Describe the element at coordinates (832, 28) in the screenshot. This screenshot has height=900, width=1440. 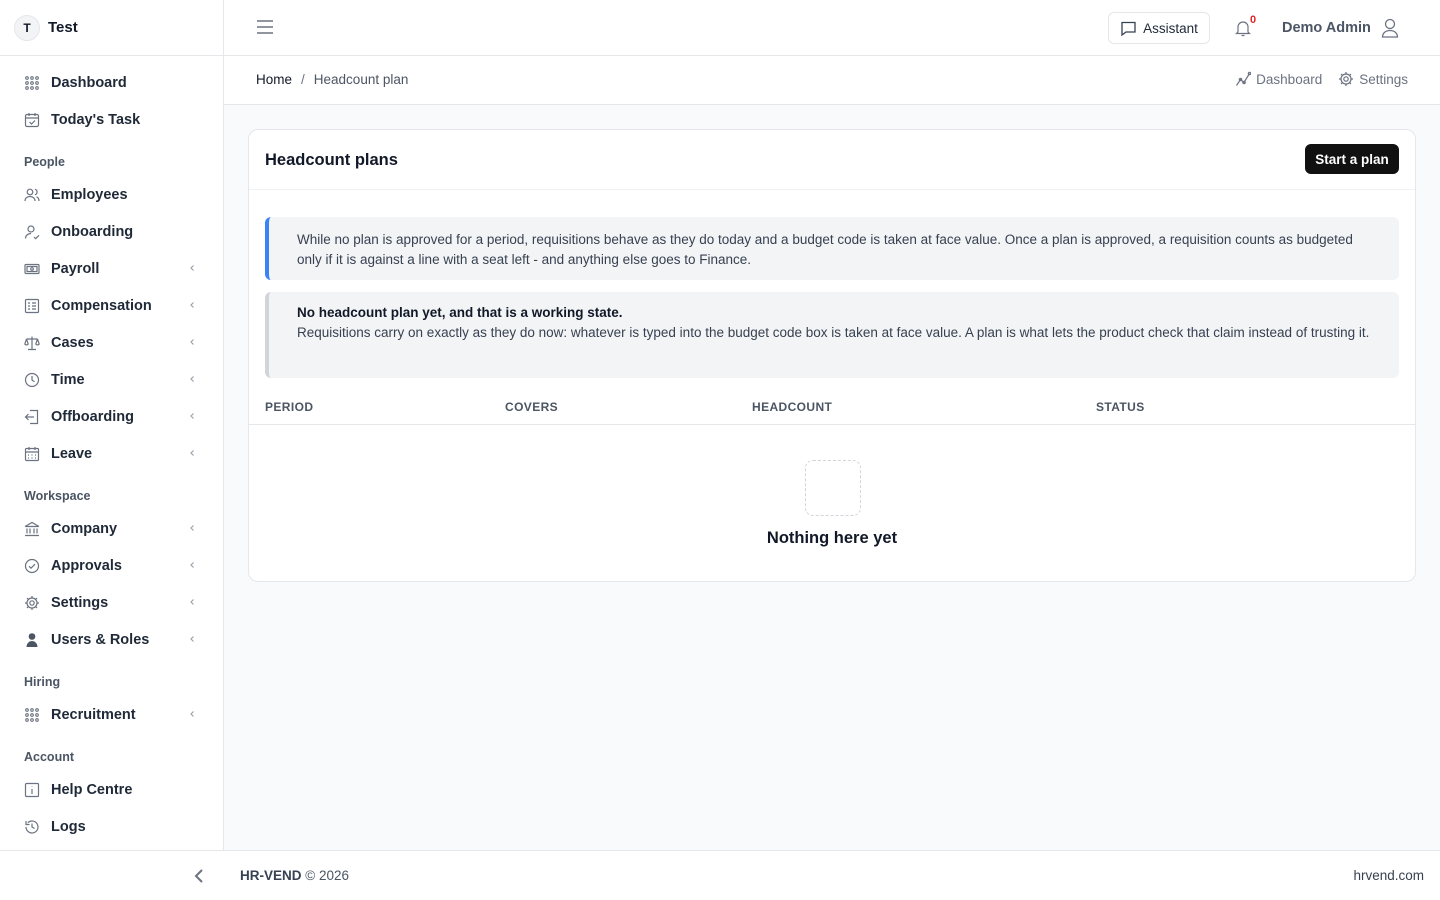
I see `top-bar: Assistant 0 Demo Admin` at that location.